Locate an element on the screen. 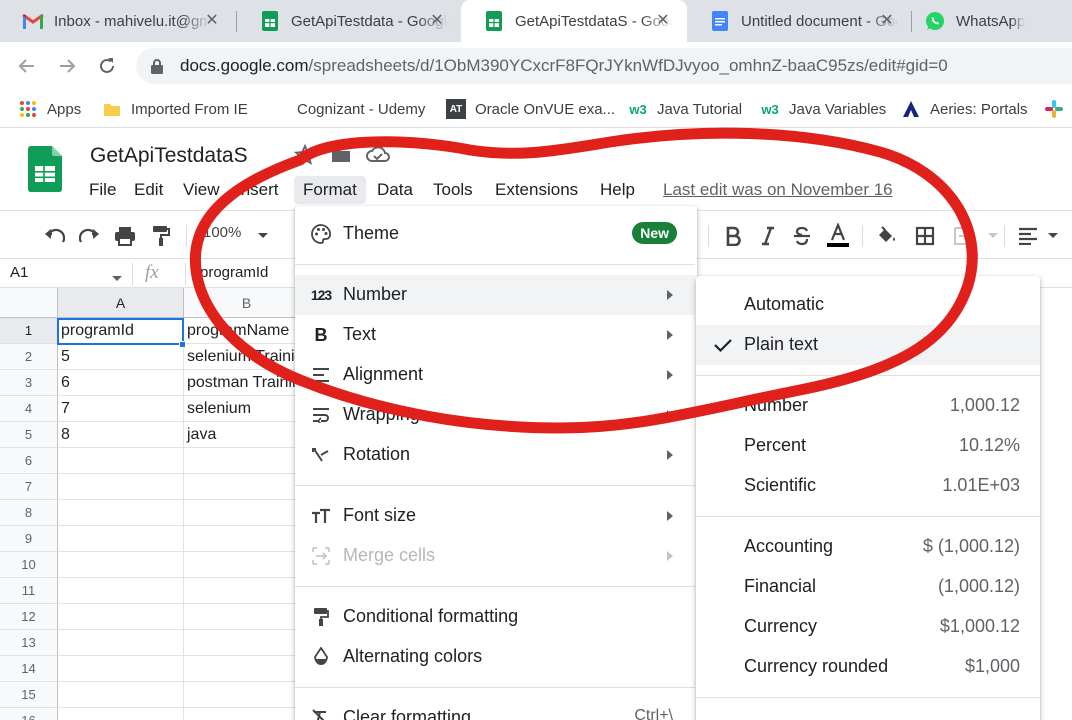 This screenshot has height=720, width=1072. document-title: GetApiTestdataS is located at coordinates (169, 156).